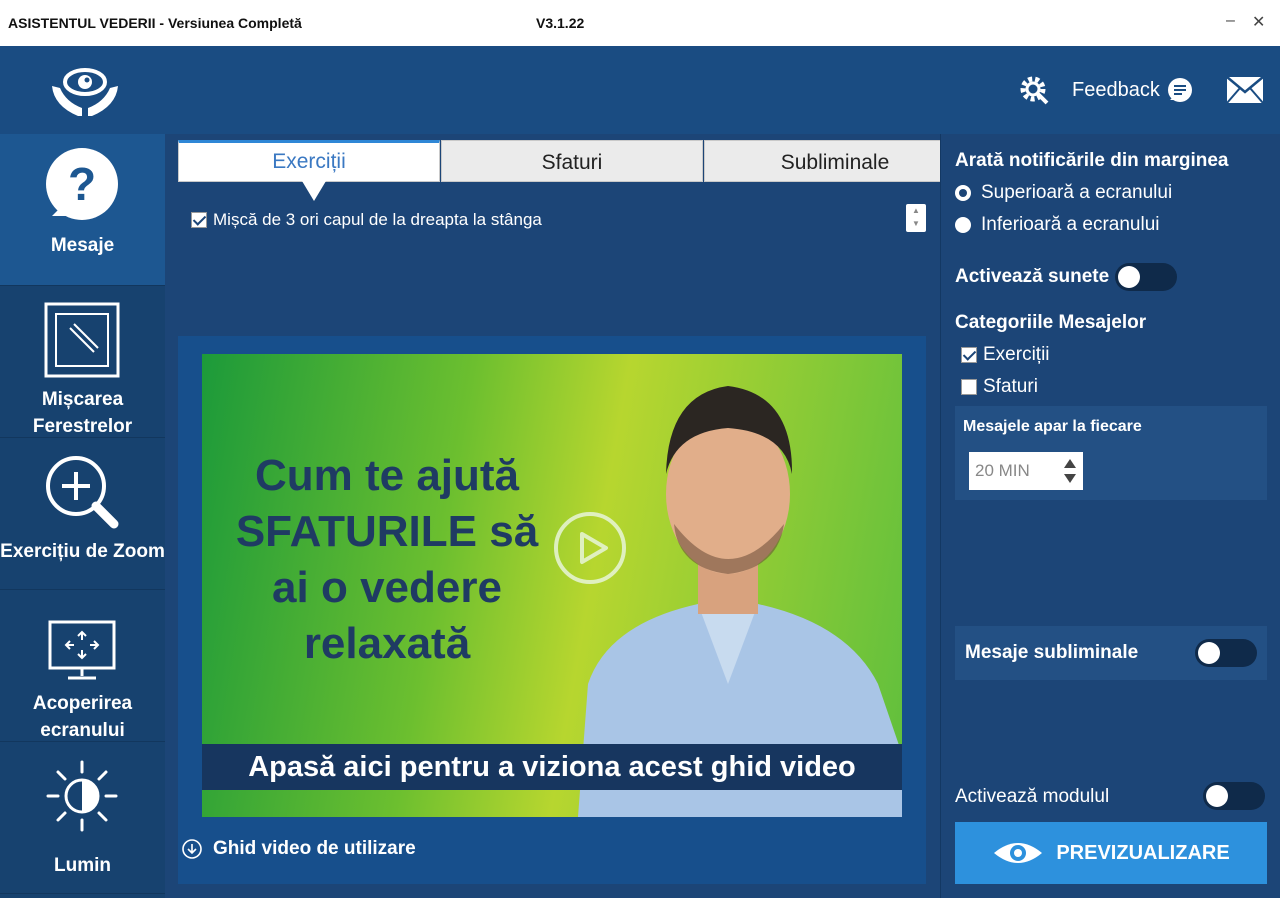 Image resolution: width=1280 pixels, height=898 pixels. What do you see at coordinates (82, 413) in the screenshot?
I see `sidebar-item-label: Mișcarea Ferestrelor` at bounding box center [82, 413].